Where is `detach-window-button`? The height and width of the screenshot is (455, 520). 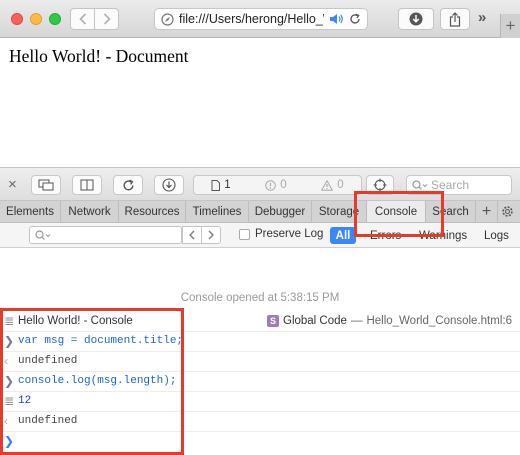 detach-window-button is located at coordinates (46, 185).